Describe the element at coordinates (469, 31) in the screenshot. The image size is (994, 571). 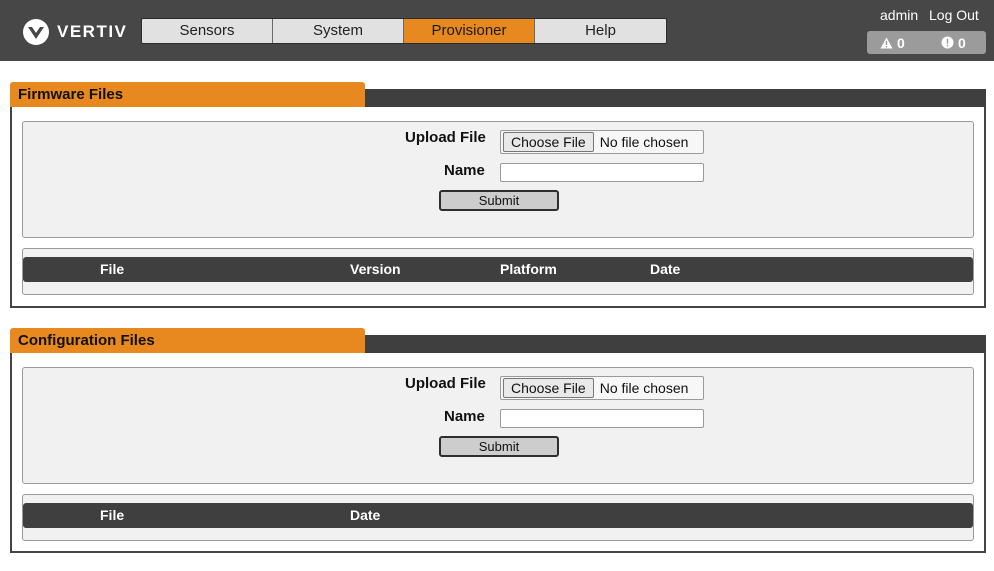
I see `tab-provisioner: Provisioner` at that location.